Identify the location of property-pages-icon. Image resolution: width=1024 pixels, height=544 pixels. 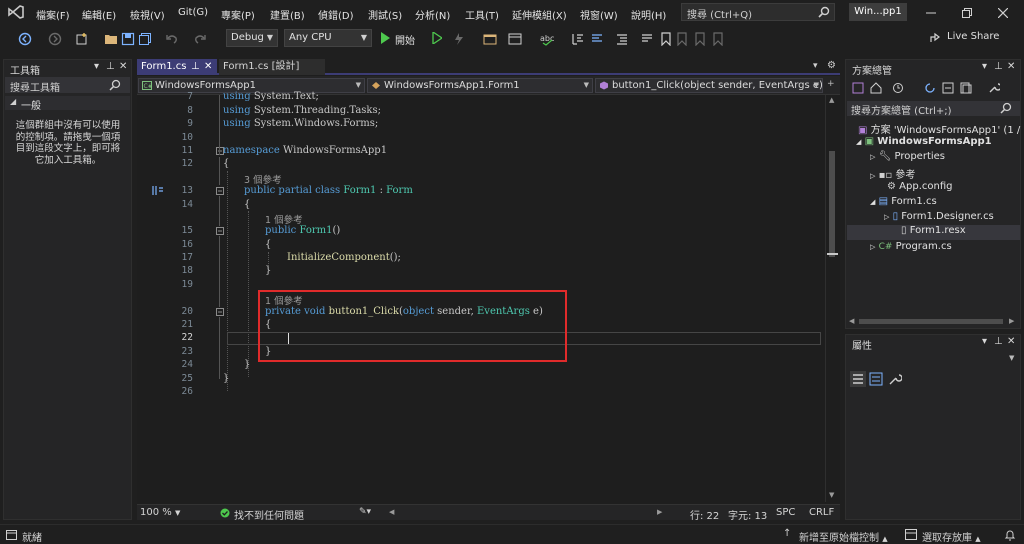
(895, 379).